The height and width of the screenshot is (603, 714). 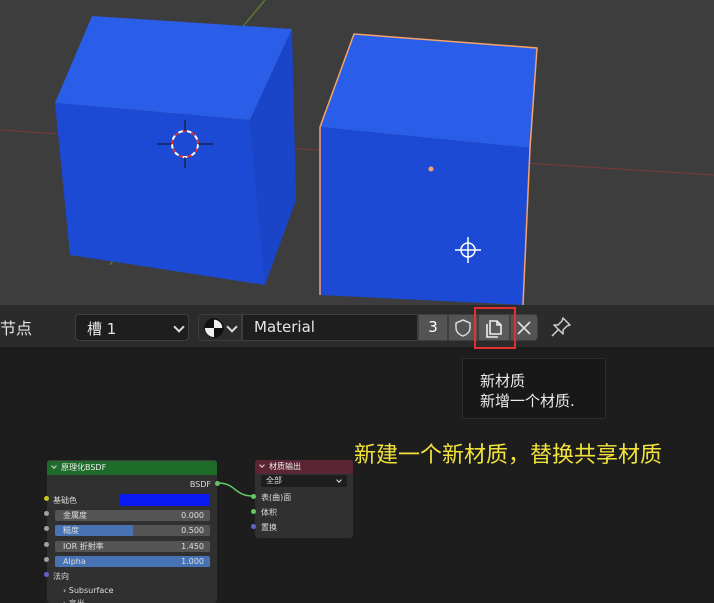 I want to click on left-cube-front, so click(x=160, y=194).